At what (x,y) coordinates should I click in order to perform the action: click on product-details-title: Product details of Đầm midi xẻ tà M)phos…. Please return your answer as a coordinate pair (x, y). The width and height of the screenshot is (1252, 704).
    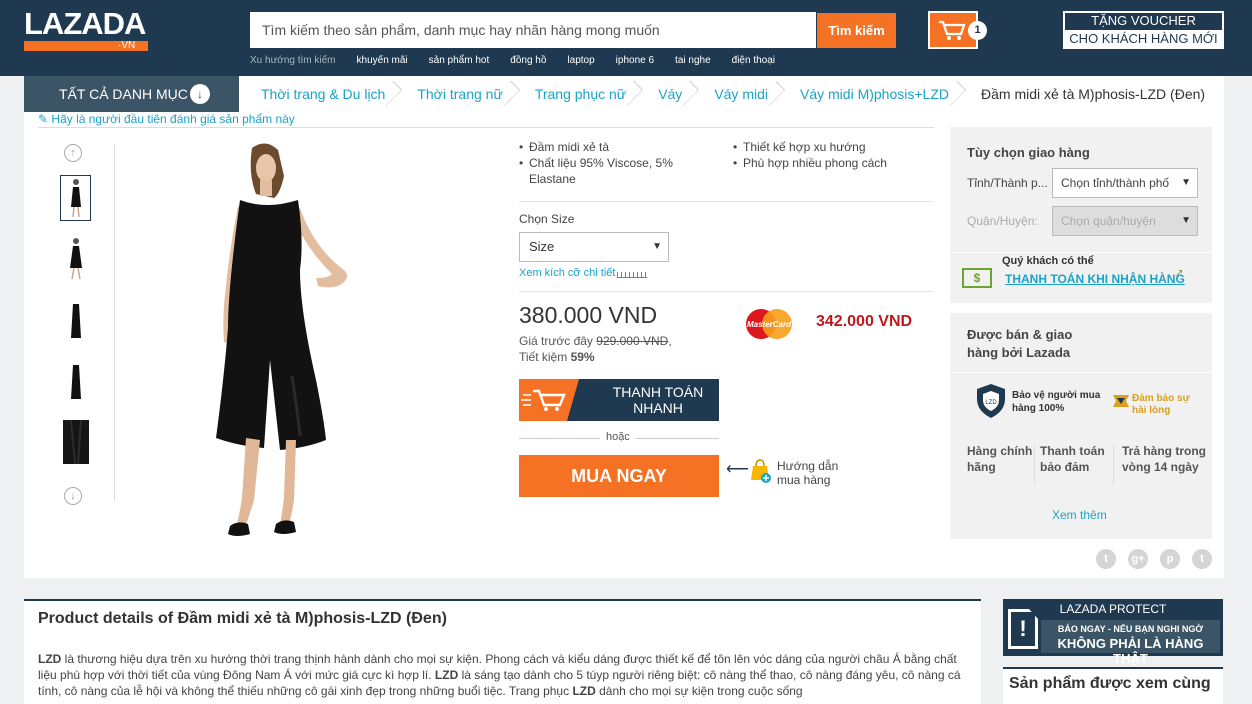
    Looking at the image, I should click on (242, 618).